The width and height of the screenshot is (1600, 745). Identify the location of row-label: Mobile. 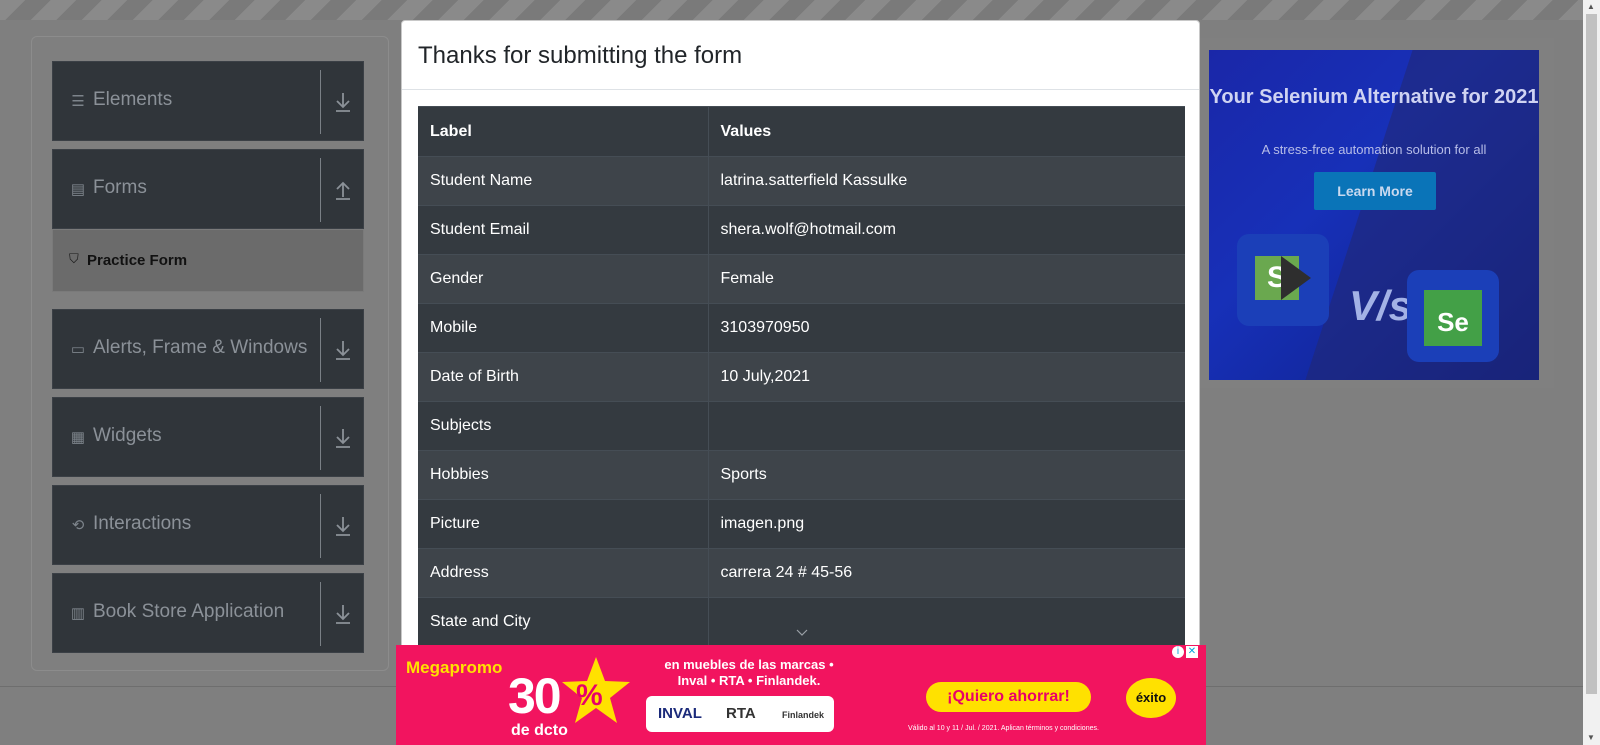
(563, 328).